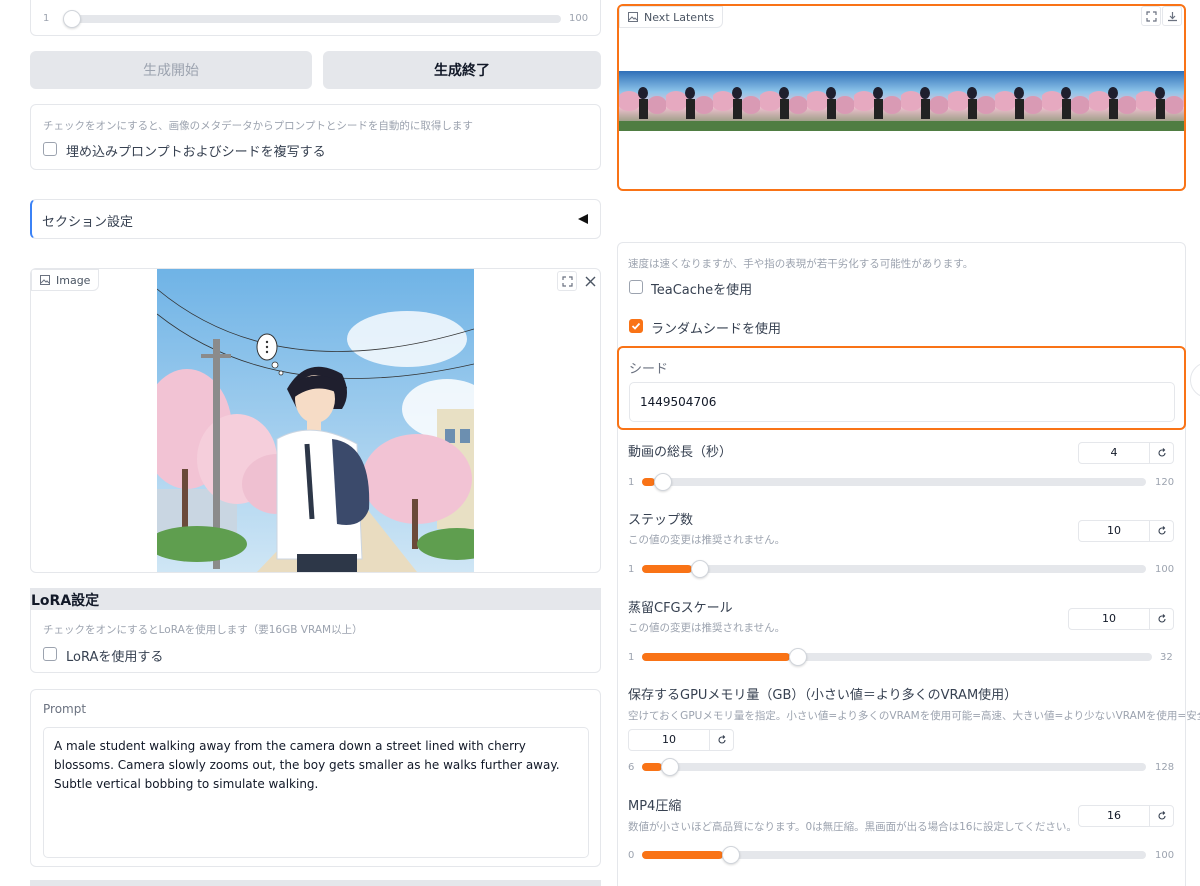  Describe the element at coordinates (671, 17) in the screenshot. I see `next-latents-tag: Next Latents` at that location.